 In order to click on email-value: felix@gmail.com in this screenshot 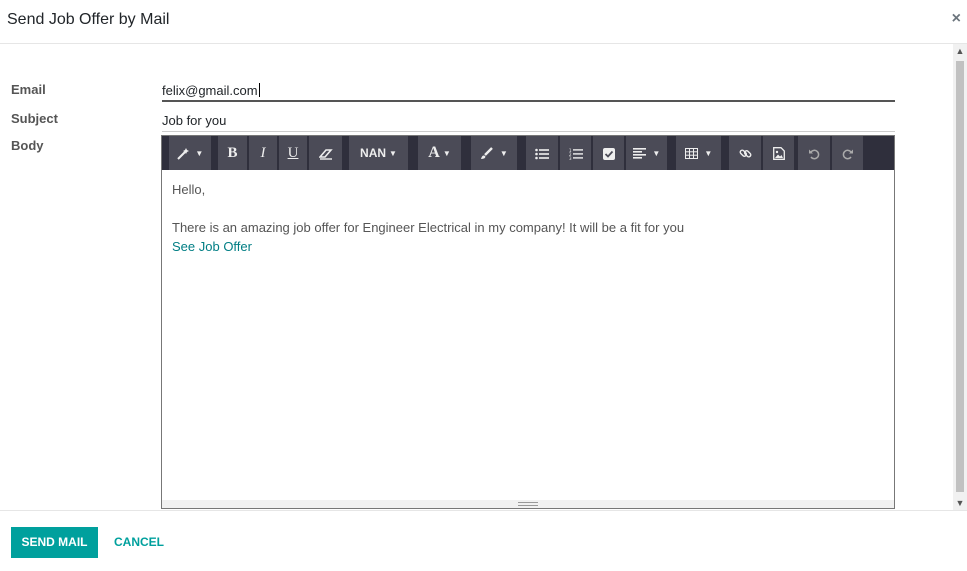, I will do `click(210, 90)`.